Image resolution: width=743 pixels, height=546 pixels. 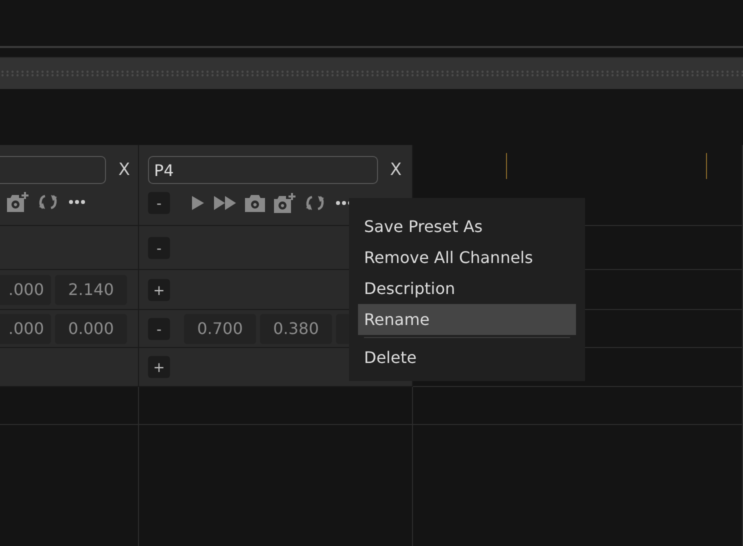 What do you see at coordinates (91, 289) in the screenshot?
I see `value-field: 2.140` at bounding box center [91, 289].